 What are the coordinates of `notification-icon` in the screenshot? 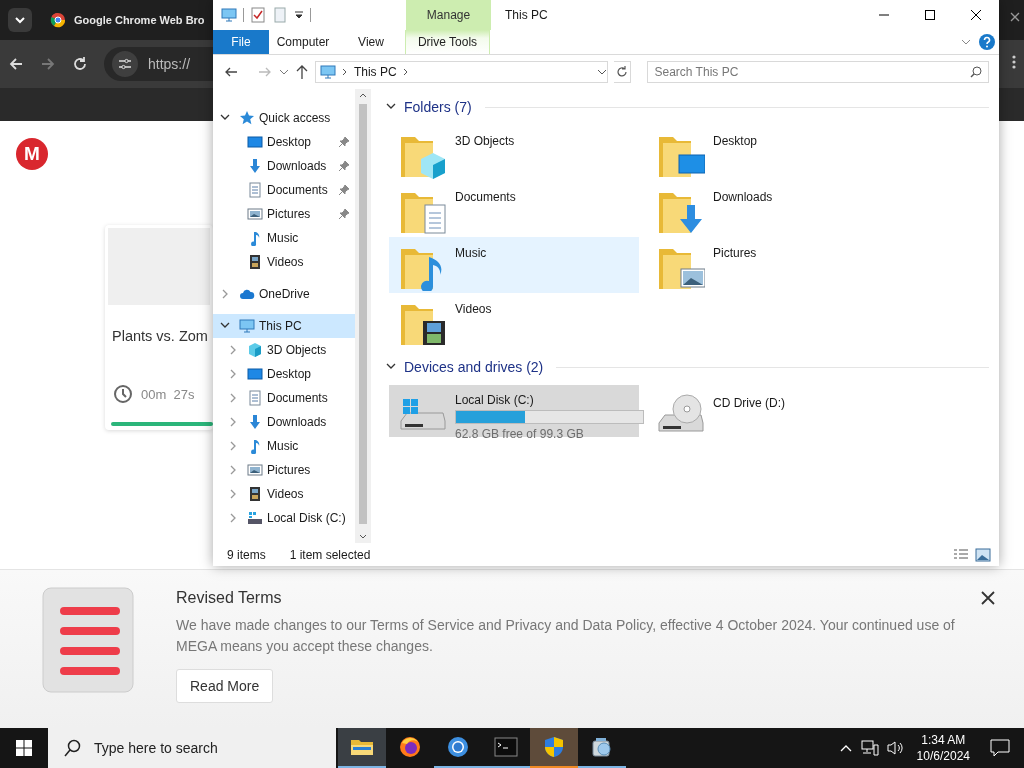 It's located at (1000, 748).